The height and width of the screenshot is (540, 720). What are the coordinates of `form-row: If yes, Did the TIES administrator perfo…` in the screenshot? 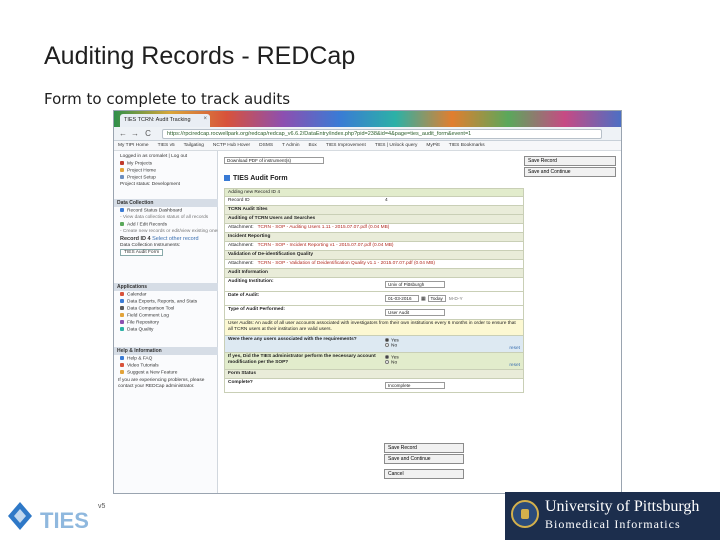 It's located at (374, 361).